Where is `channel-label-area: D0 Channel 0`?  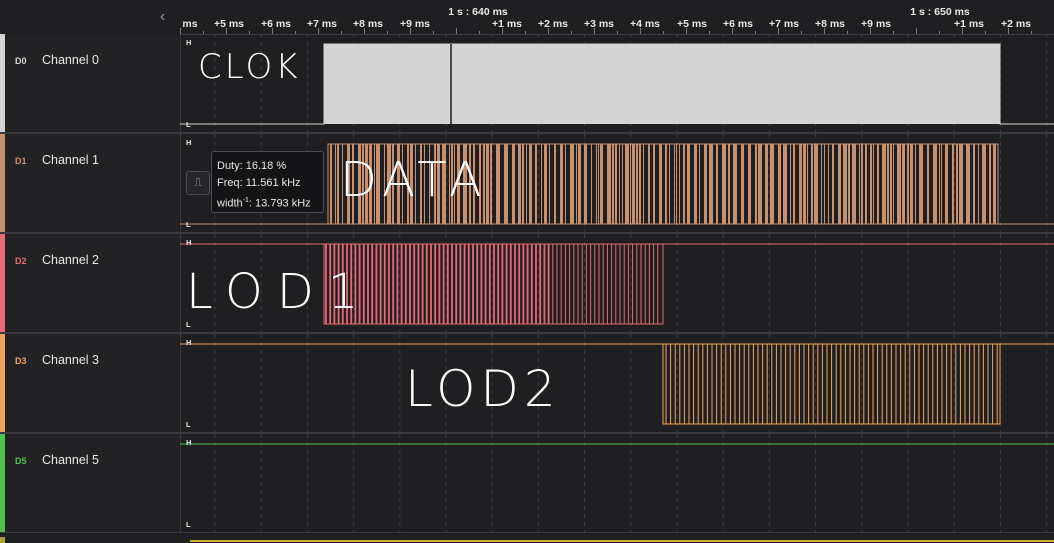
channel-label-area: D0 Channel 0 is located at coordinates (90, 83).